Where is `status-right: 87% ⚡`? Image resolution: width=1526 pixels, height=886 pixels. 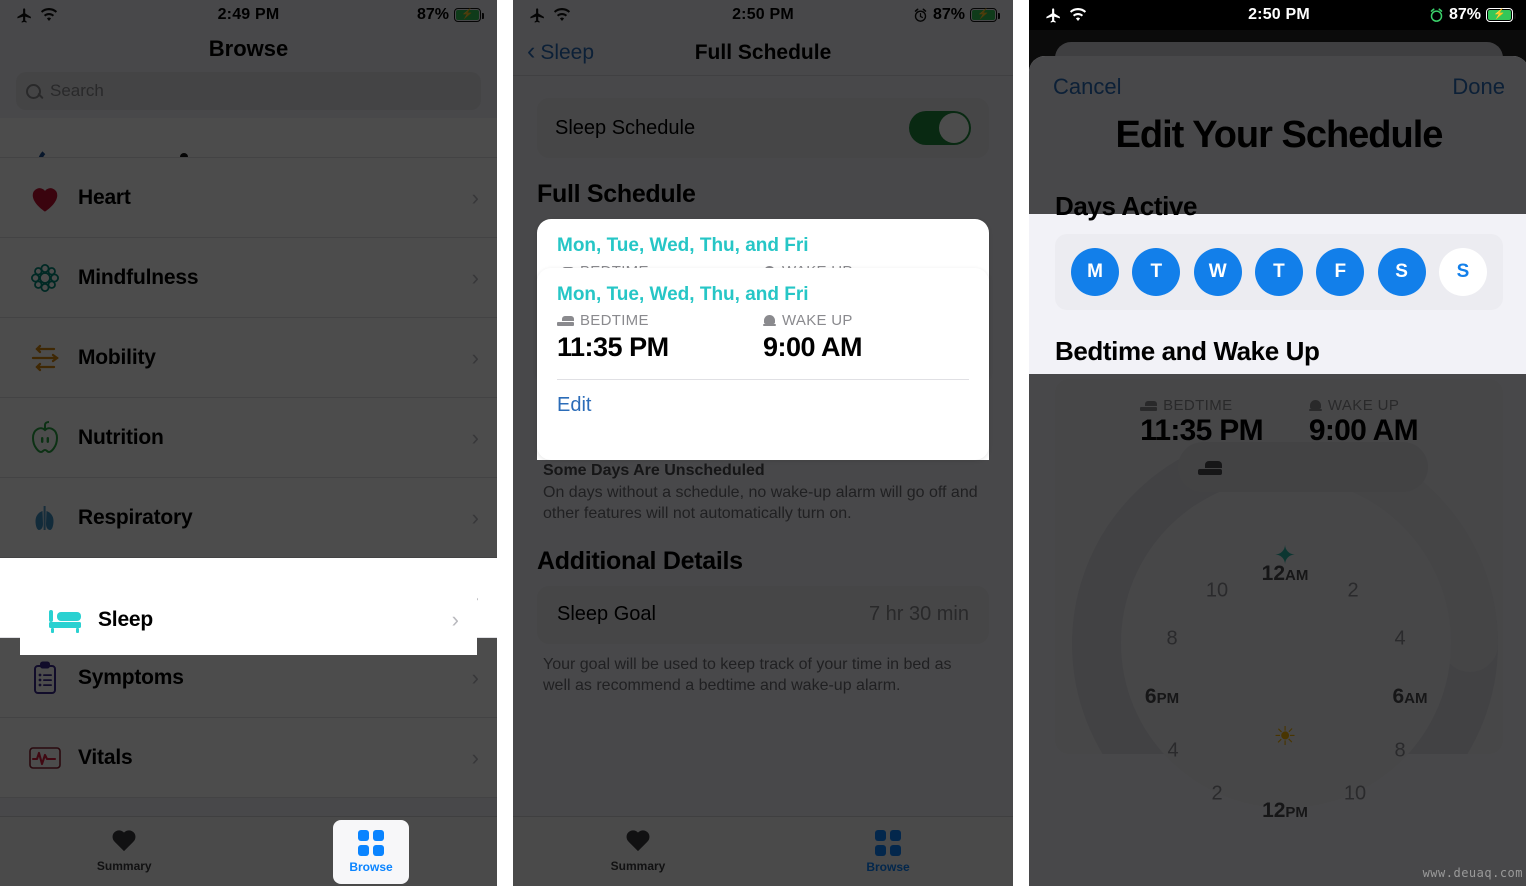 status-right: 87% ⚡ is located at coordinates (956, 15).